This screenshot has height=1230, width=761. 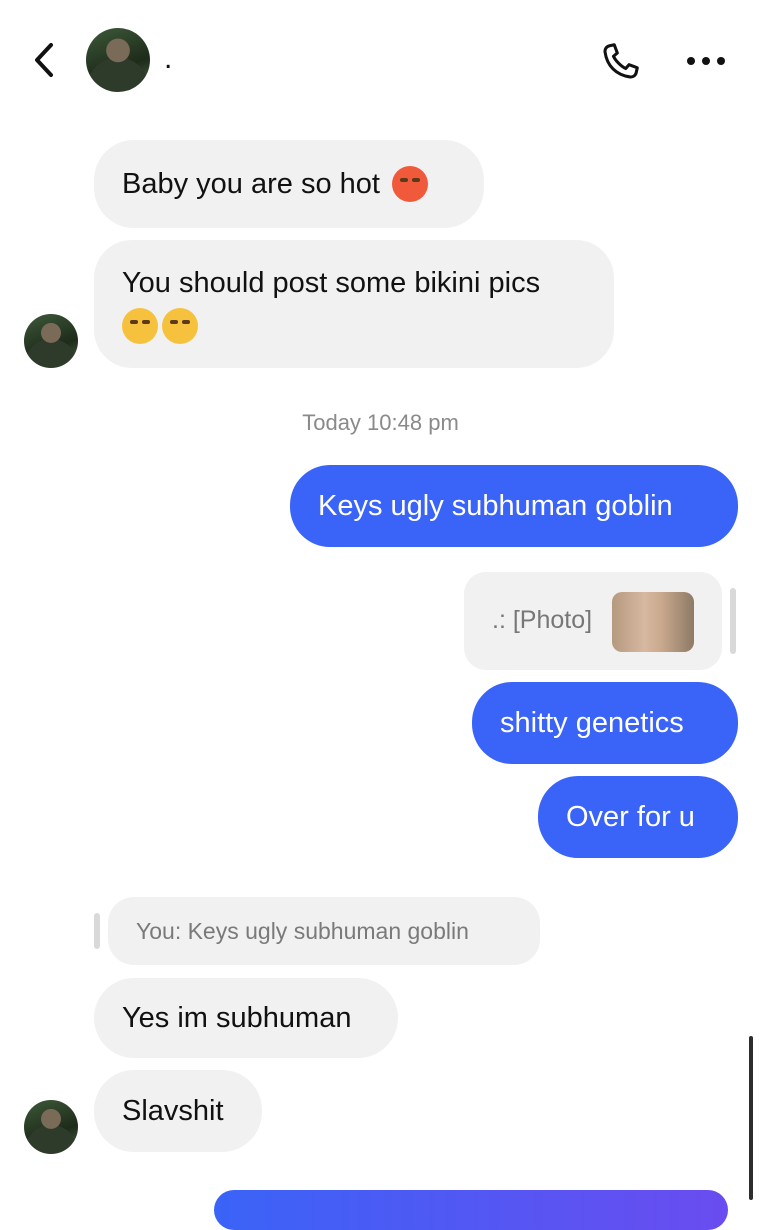 What do you see at coordinates (173, 1111) in the screenshot?
I see `message-text: Slavshit` at bounding box center [173, 1111].